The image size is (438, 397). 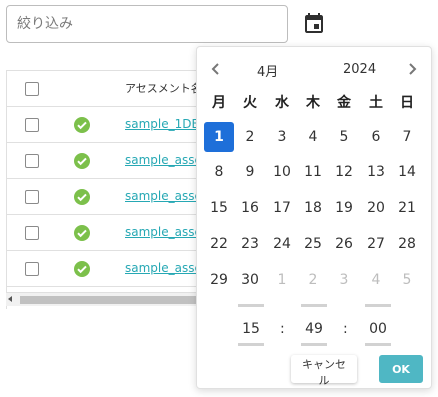 I want to click on chevron-left-icon, so click(x=215, y=69).